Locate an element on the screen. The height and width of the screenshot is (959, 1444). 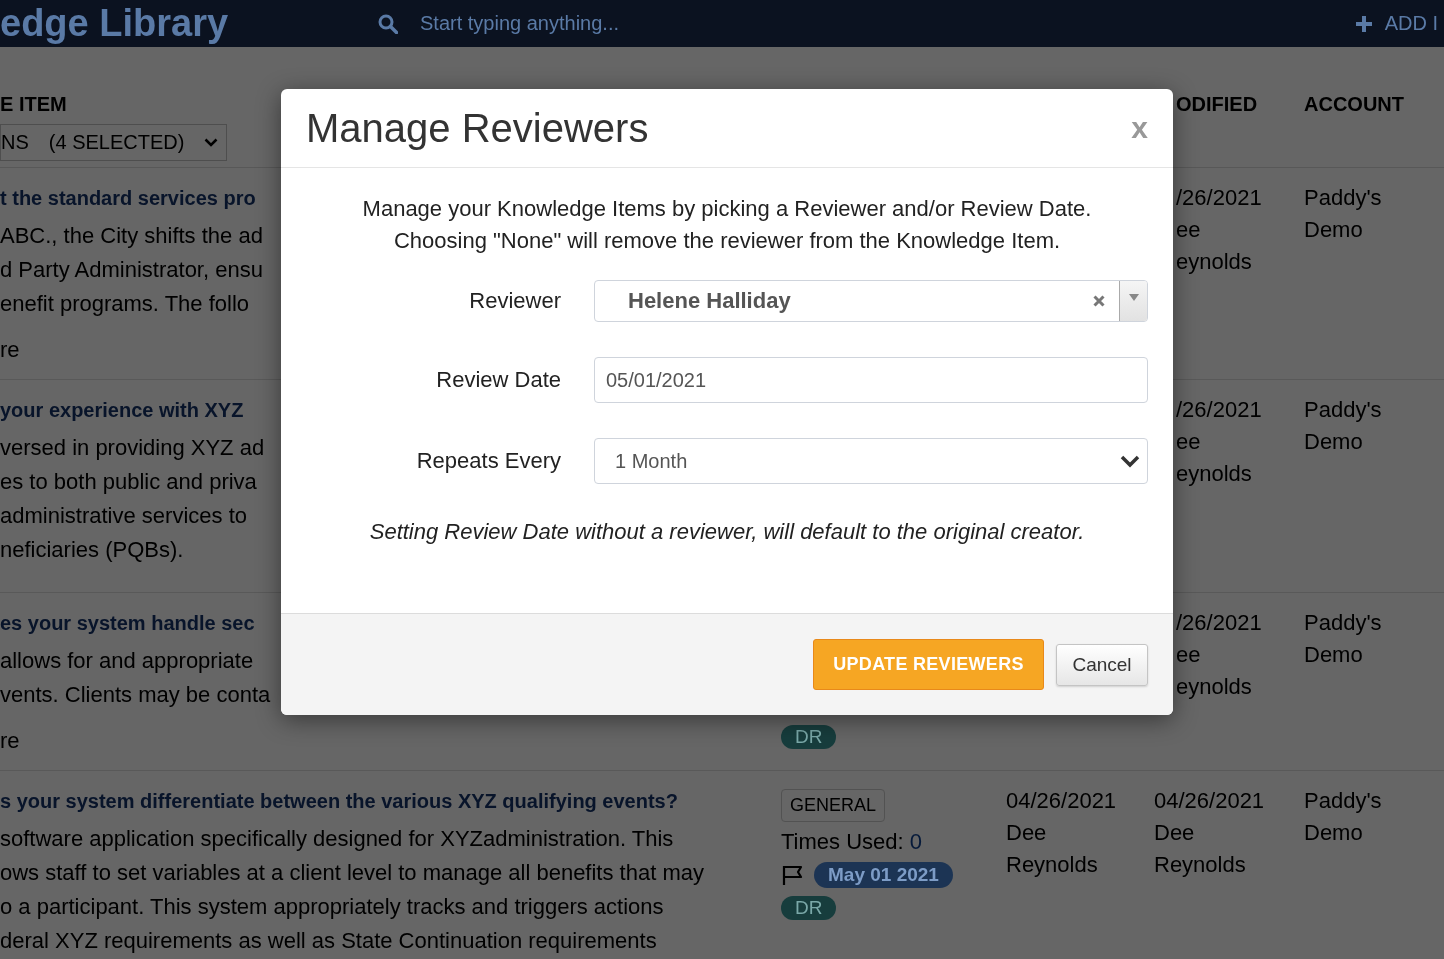
dialog-title: Manage Reviewers is located at coordinates (477, 128).